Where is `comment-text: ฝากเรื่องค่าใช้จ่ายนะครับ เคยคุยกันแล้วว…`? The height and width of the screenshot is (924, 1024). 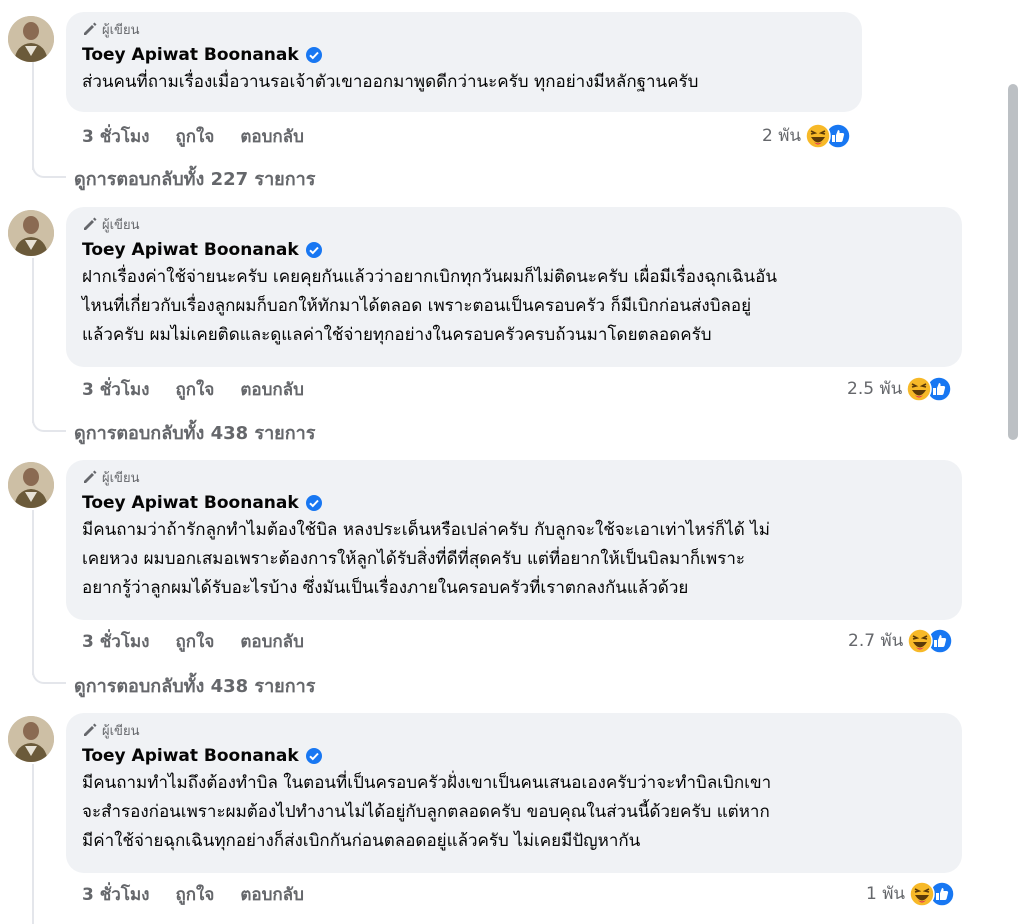 comment-text: ฝากเรื่องค่าใช้จ่ายนะครับ เคยคุยกันแล้วว… is located at coordinates (515, 306).